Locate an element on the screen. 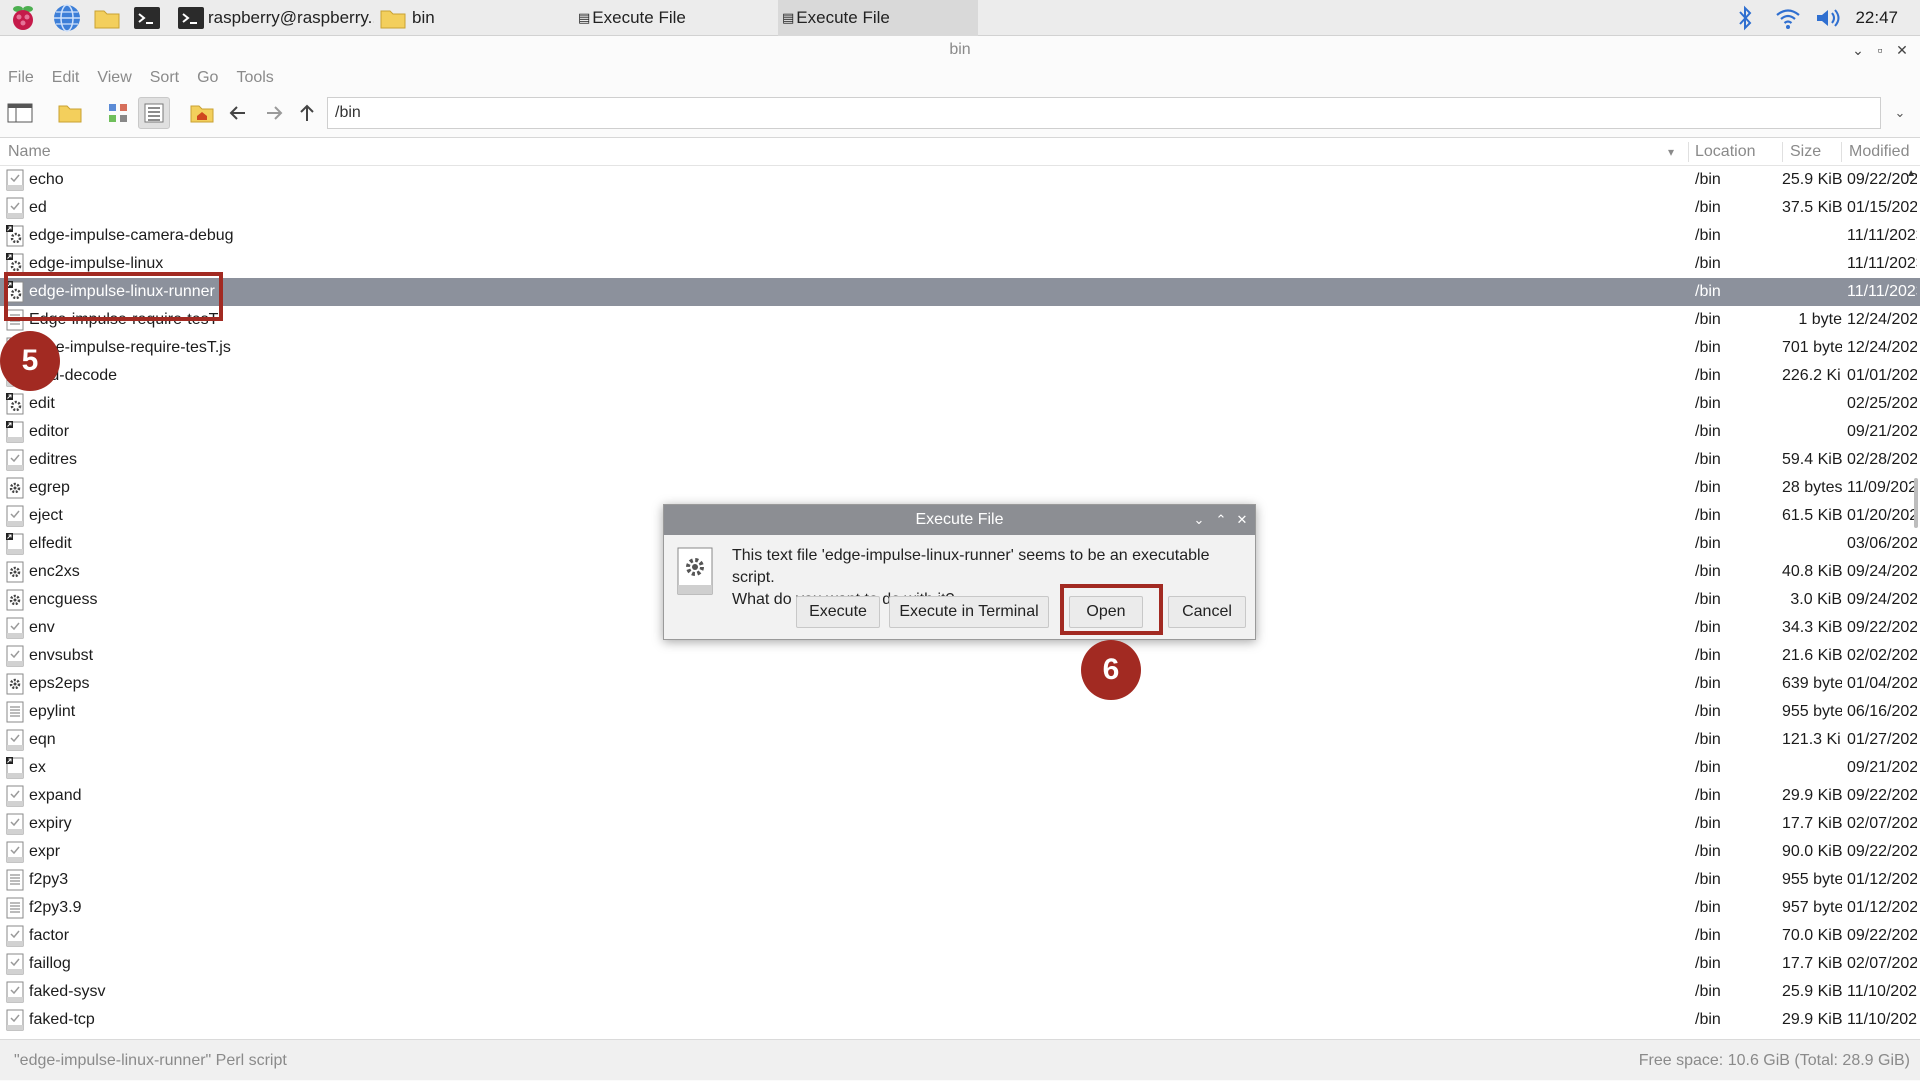  file-name: eqn is located at coordinates (42, 739).